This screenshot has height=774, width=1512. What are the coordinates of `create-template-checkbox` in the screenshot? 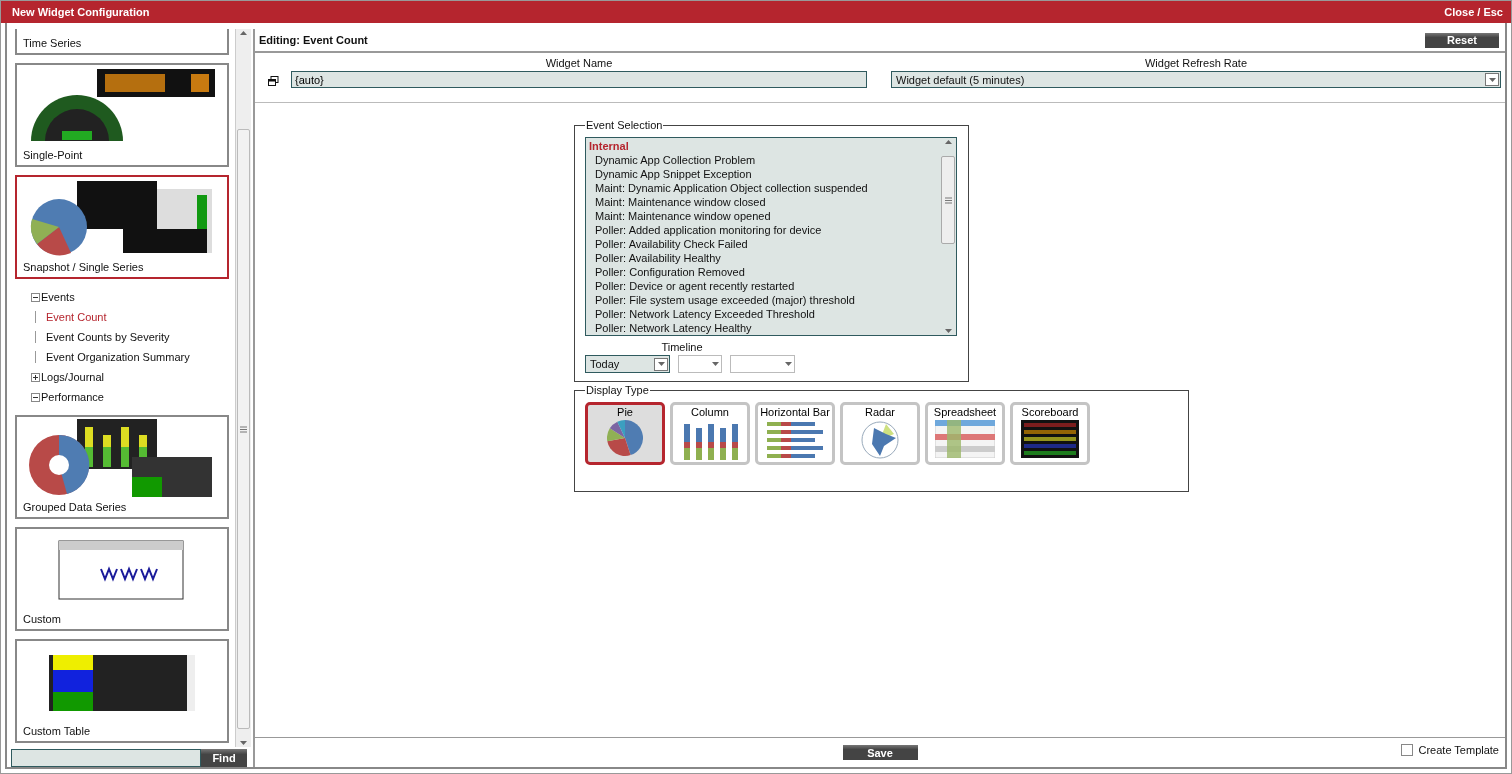 It's located at (1407, 750).